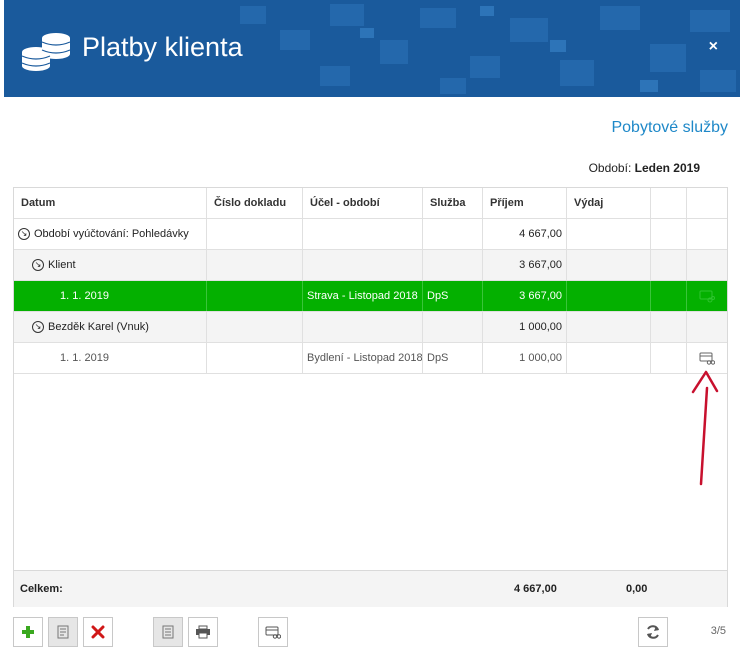  What do you see at coordinates (41, 589) in the screenshot?
I see `total-label: Celkem:` at bounding box center [41, 589].